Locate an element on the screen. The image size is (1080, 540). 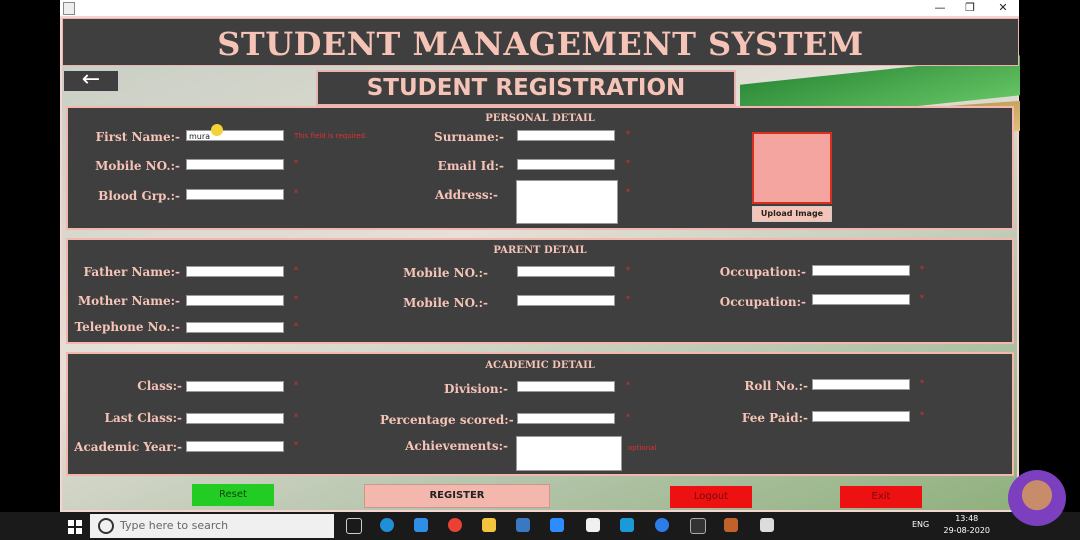
first-name-label: First Name:- is located at coordinates (137, 137).